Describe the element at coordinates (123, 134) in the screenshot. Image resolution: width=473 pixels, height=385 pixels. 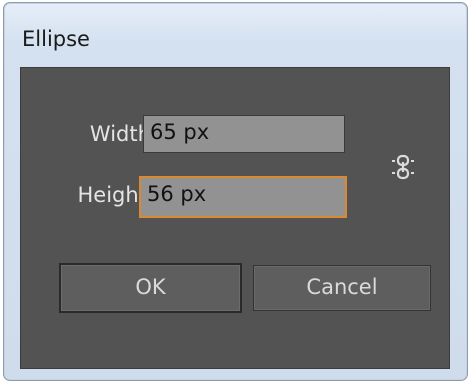
I see `width-label: Width:` at that location.